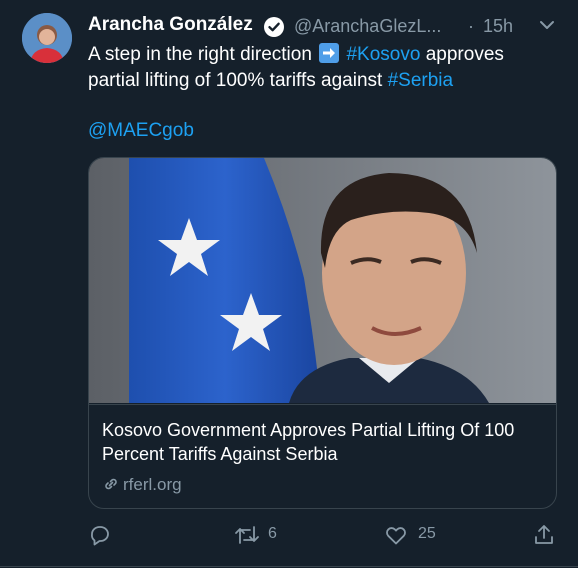  I want to click on hashtag-serbia-link: #Serbia, so click(421, 80).